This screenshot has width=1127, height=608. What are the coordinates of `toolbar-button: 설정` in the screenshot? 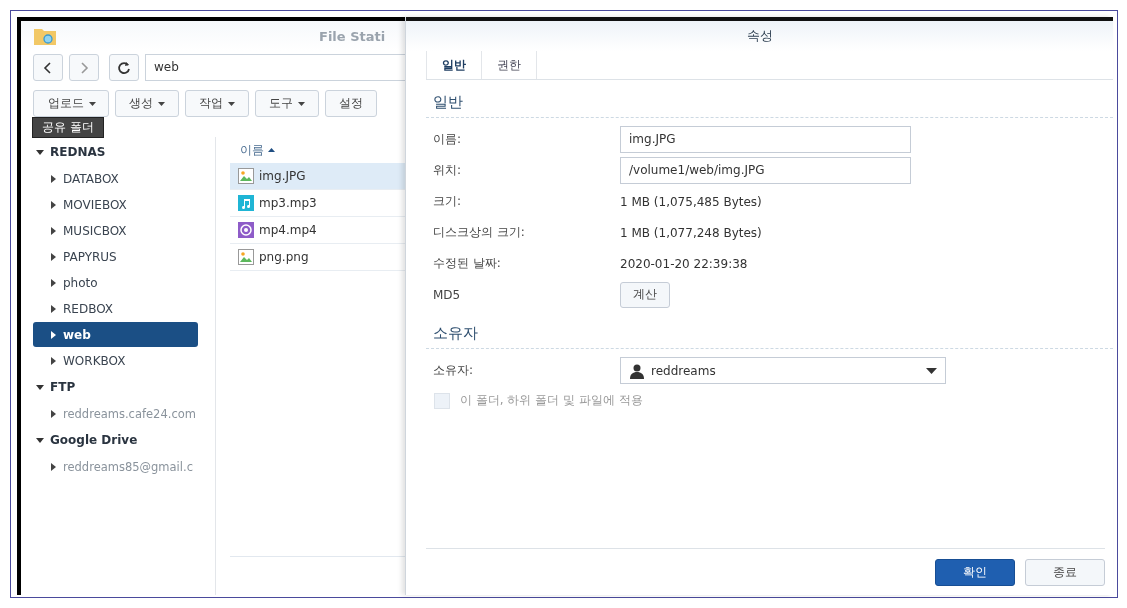 It's located at (351, 103).